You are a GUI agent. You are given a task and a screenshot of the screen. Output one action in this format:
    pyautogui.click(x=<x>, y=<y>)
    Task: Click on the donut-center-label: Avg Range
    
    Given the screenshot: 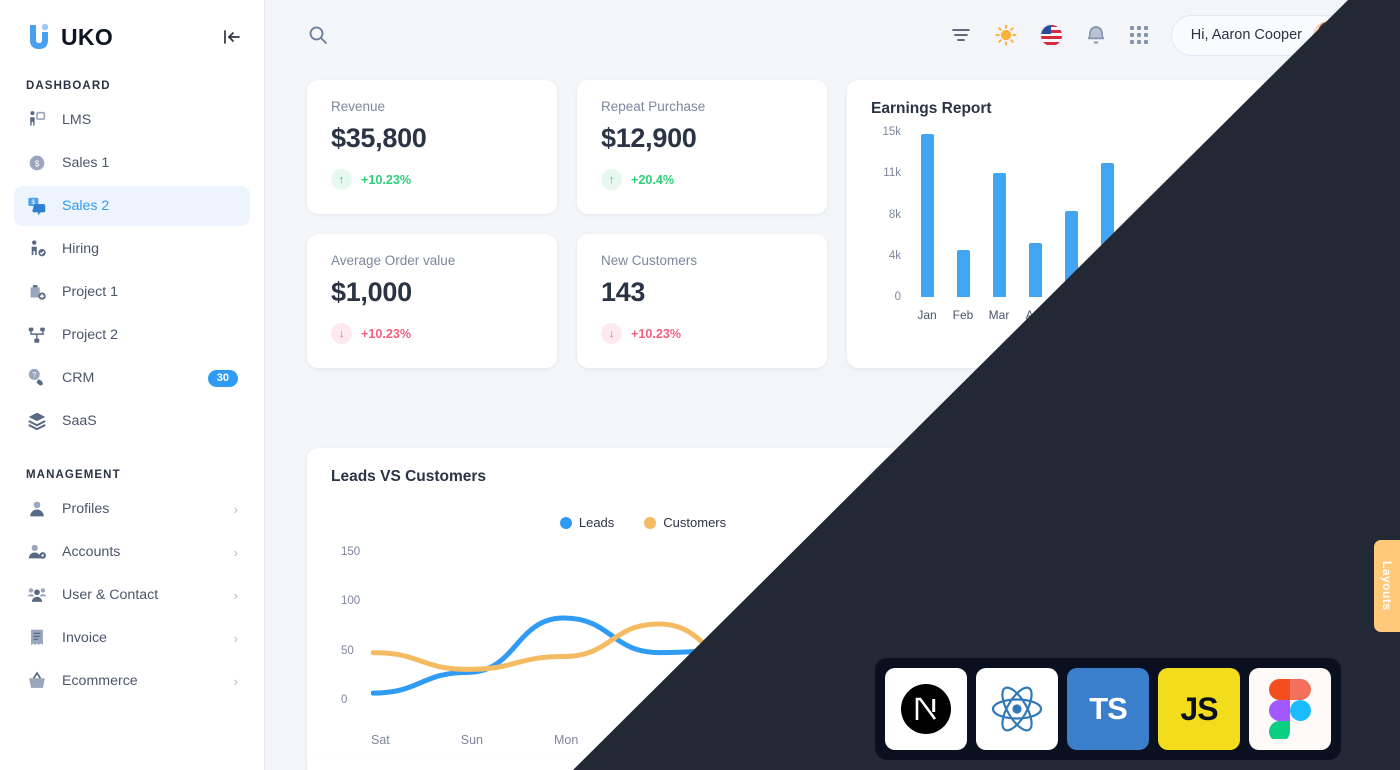 What is the action you would take?
    pyautogui.click(x=1187, y=589)
    